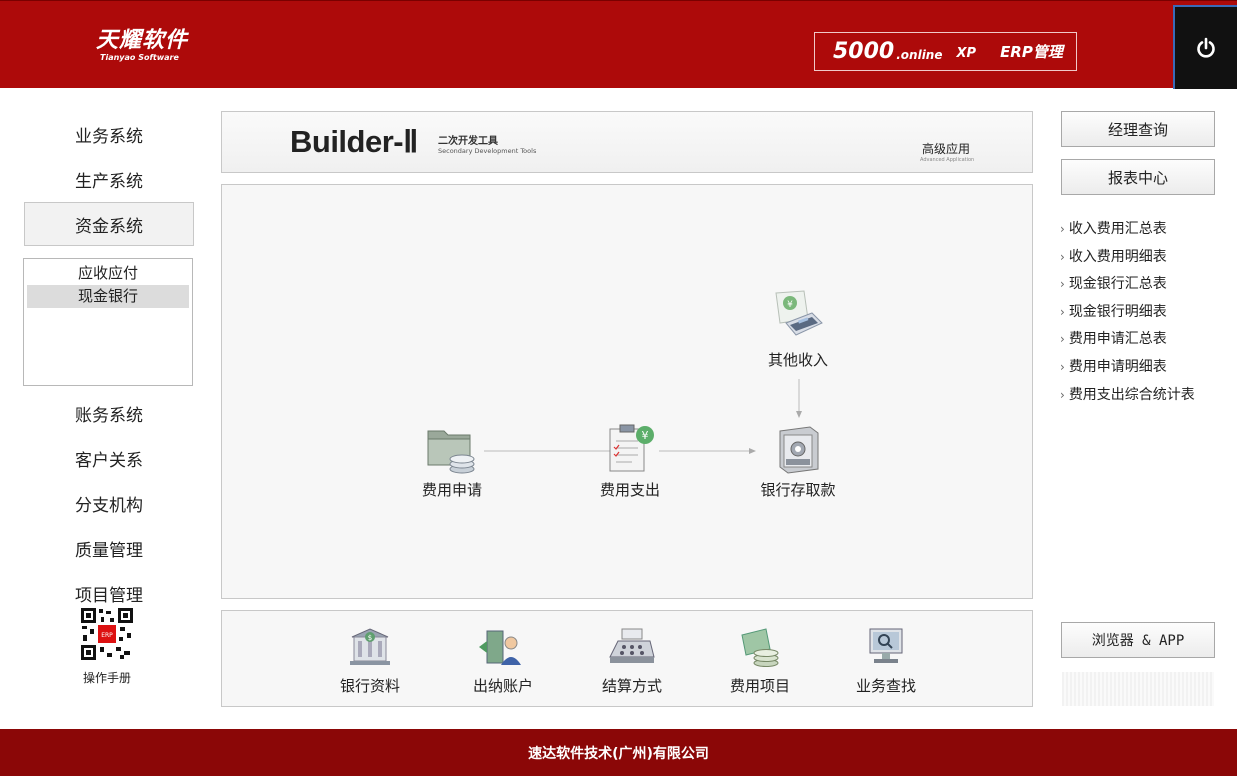 This screenshot has width=1237, height=776. I want to click on subnav-receivable-payable: 应收应付, so click(108, 273).